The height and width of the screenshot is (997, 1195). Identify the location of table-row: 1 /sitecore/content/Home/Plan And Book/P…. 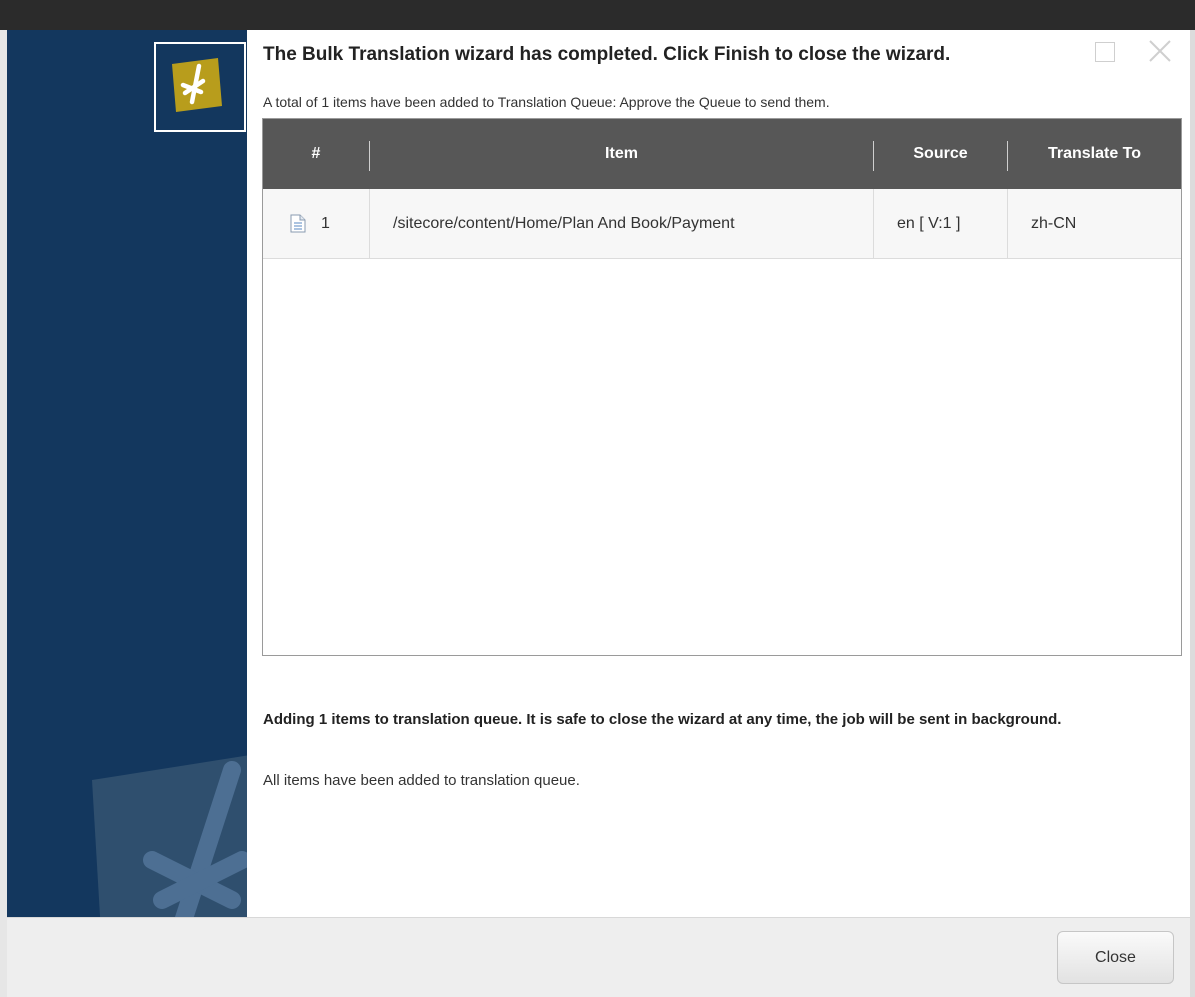
(722, 224).